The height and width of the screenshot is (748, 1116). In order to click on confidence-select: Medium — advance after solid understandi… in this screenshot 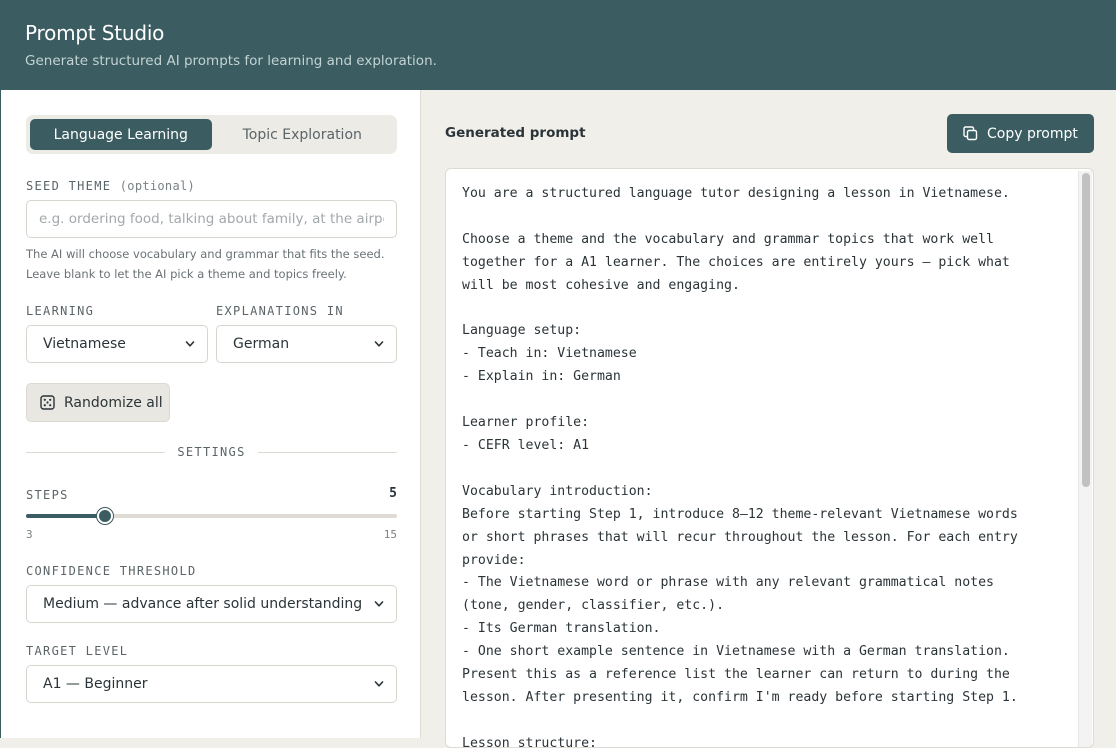, I will do `click(211, 604)`.